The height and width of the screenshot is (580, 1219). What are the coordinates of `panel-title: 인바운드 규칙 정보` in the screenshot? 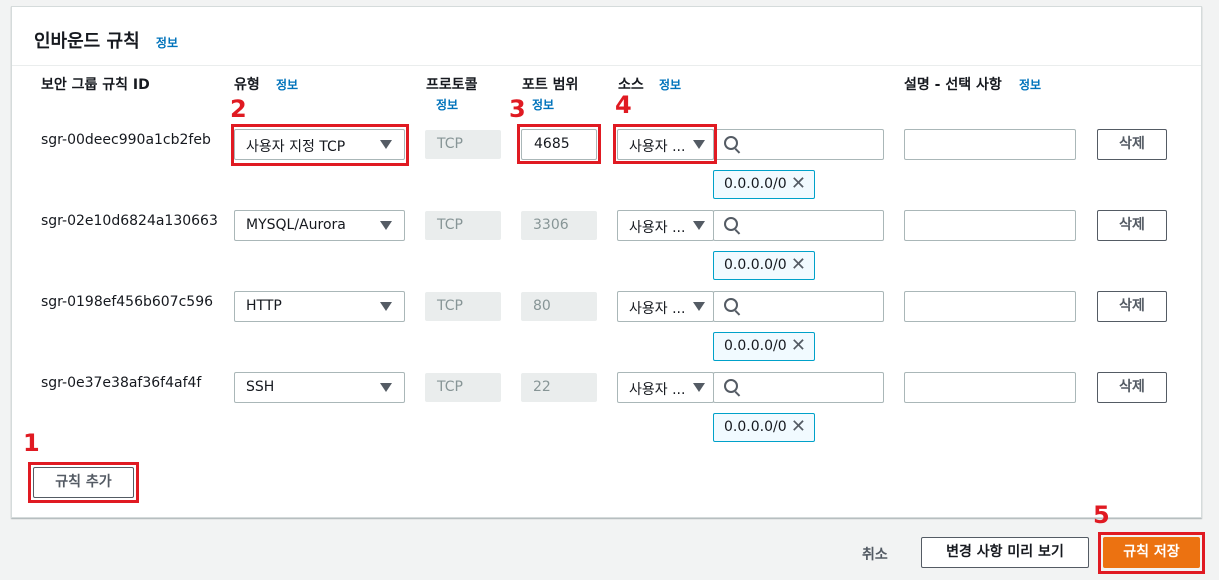 It's located at (106, 40).